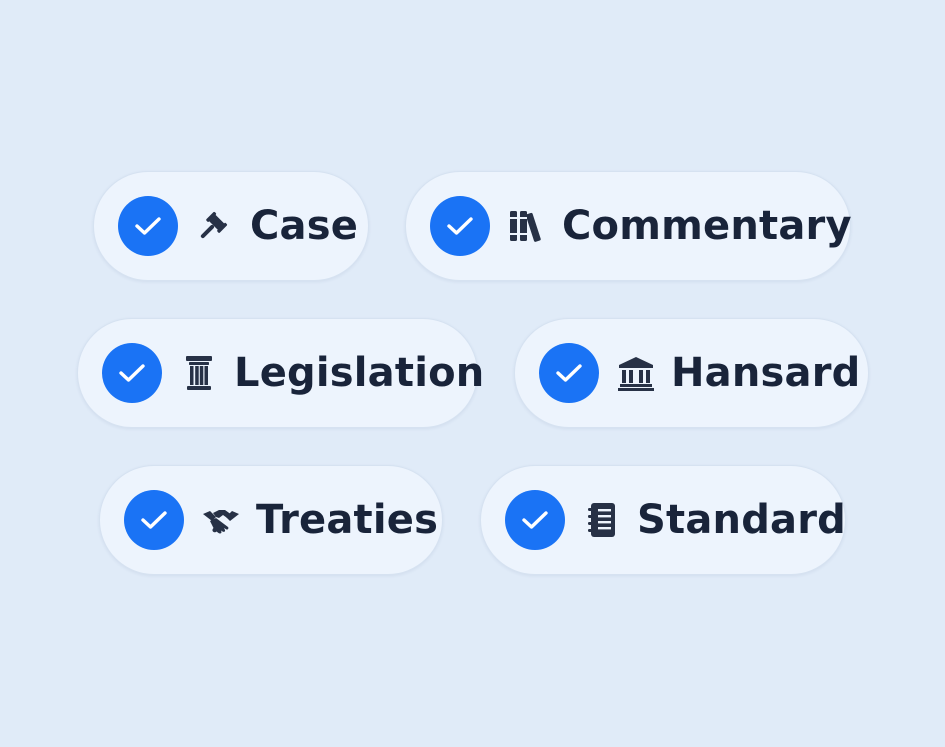 The image size is (945, 747). I want to click on filter-label: Standard, so click(741, 520).